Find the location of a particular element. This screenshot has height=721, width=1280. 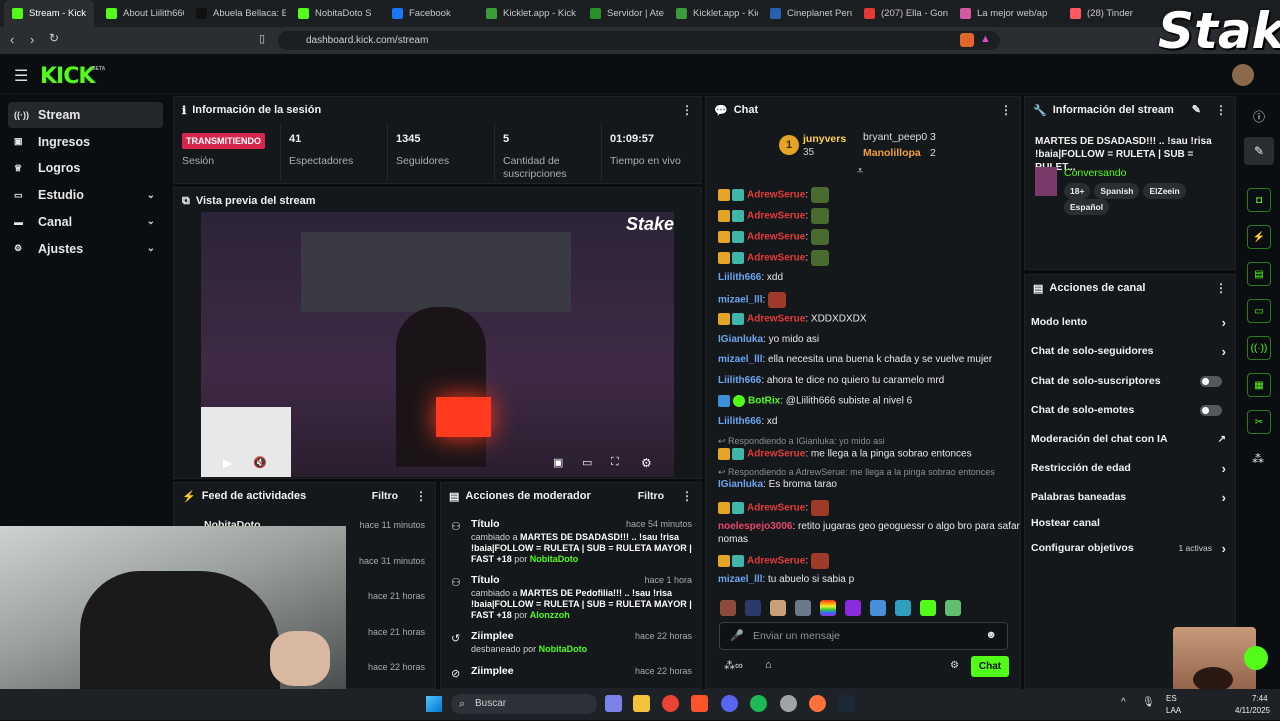

channel-action-row: Chat de solo-seguidores › is located at coordinates (1128, 351).